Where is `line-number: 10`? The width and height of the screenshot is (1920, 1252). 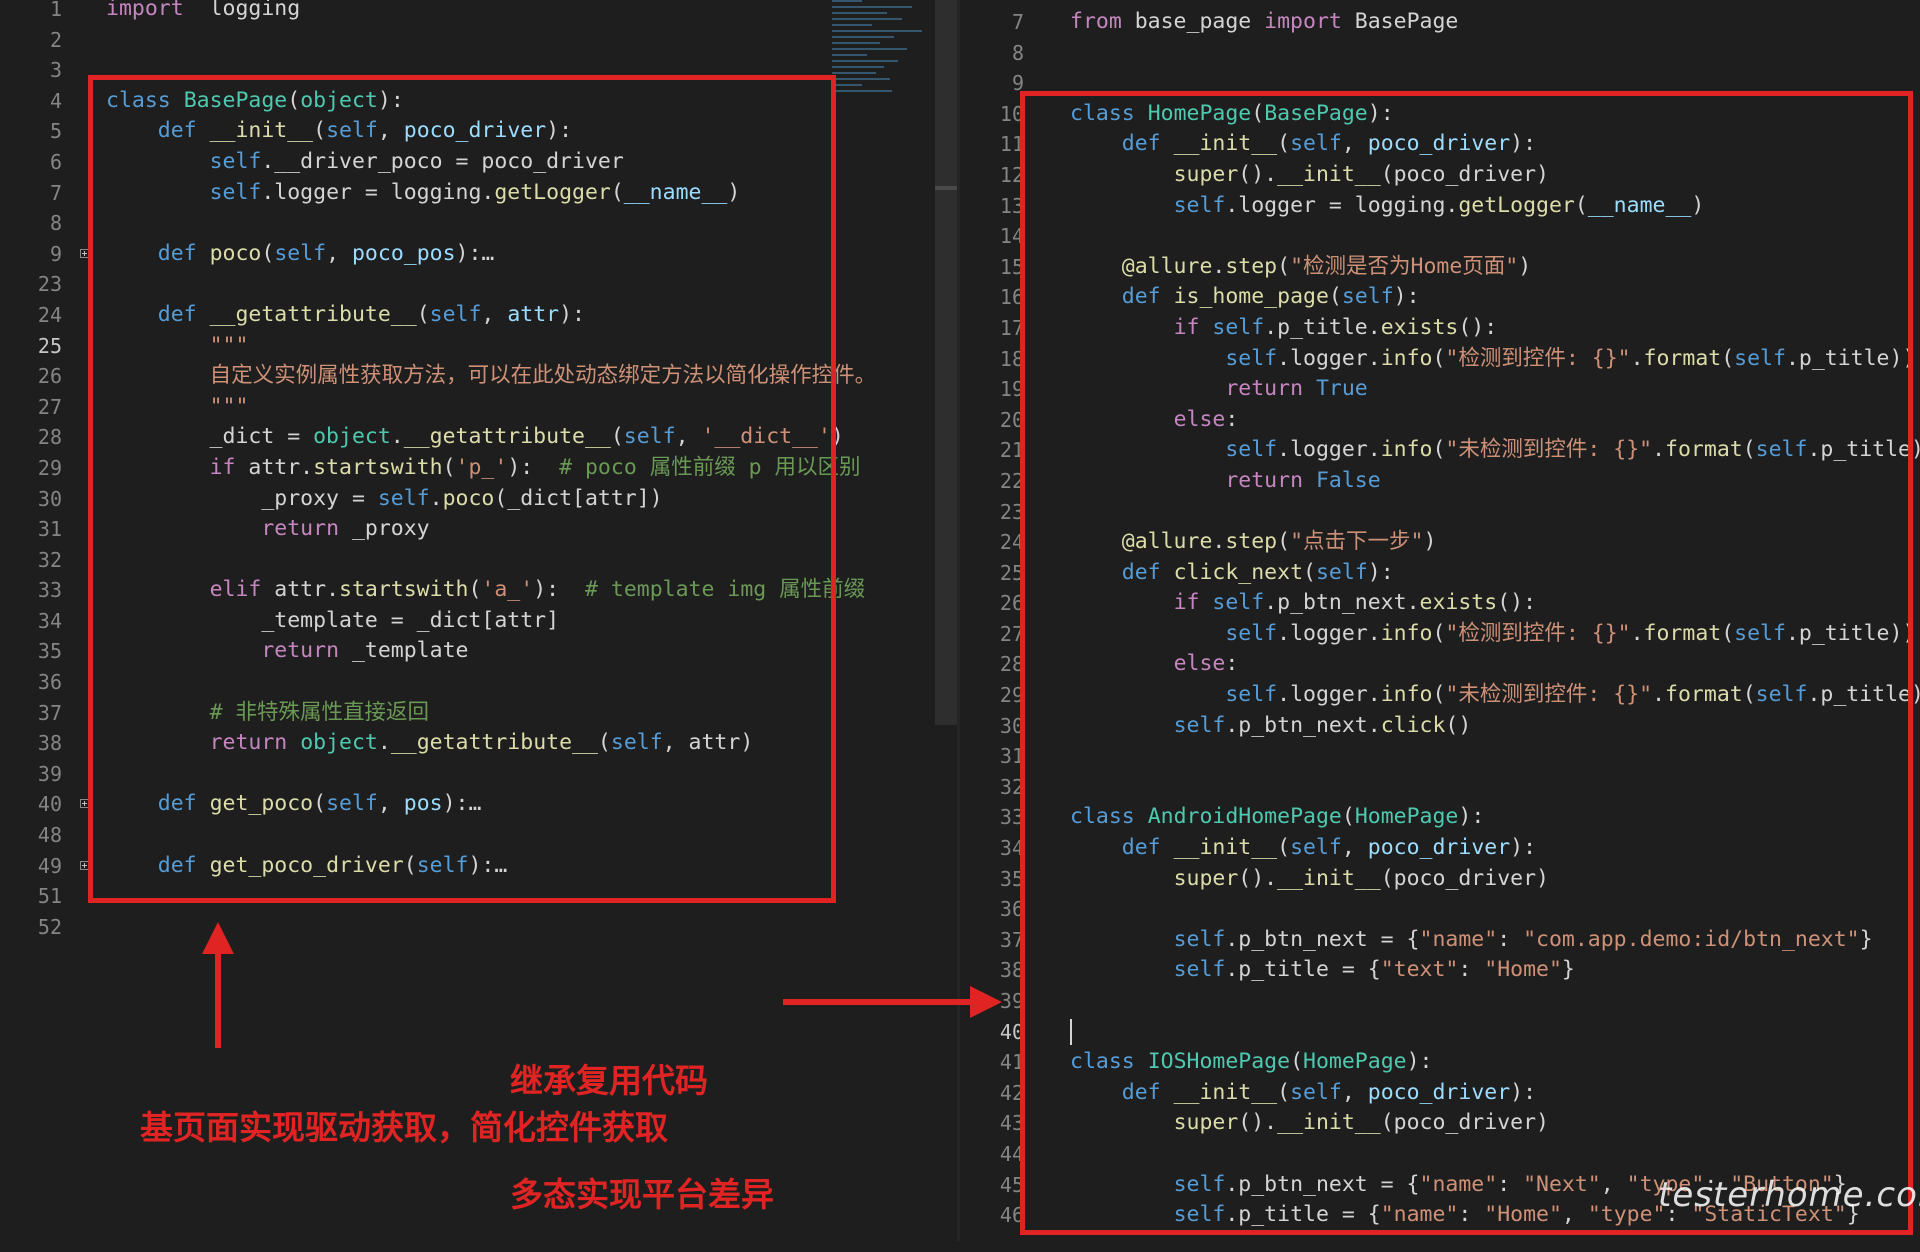
line-number: 10 is located at coordinates (1011, 113).